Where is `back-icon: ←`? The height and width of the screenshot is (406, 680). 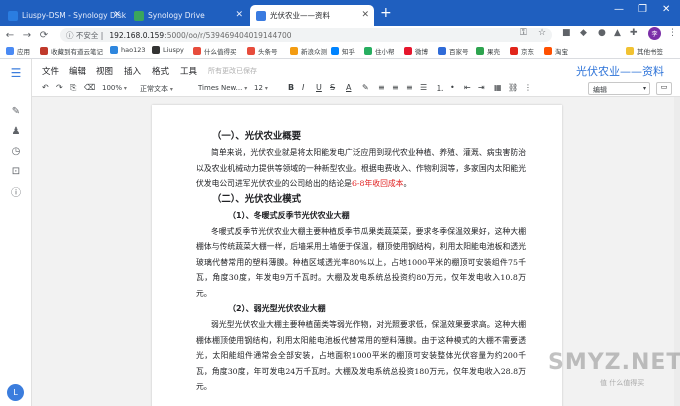
back-icon: ← is located at coordinates (10, 35).